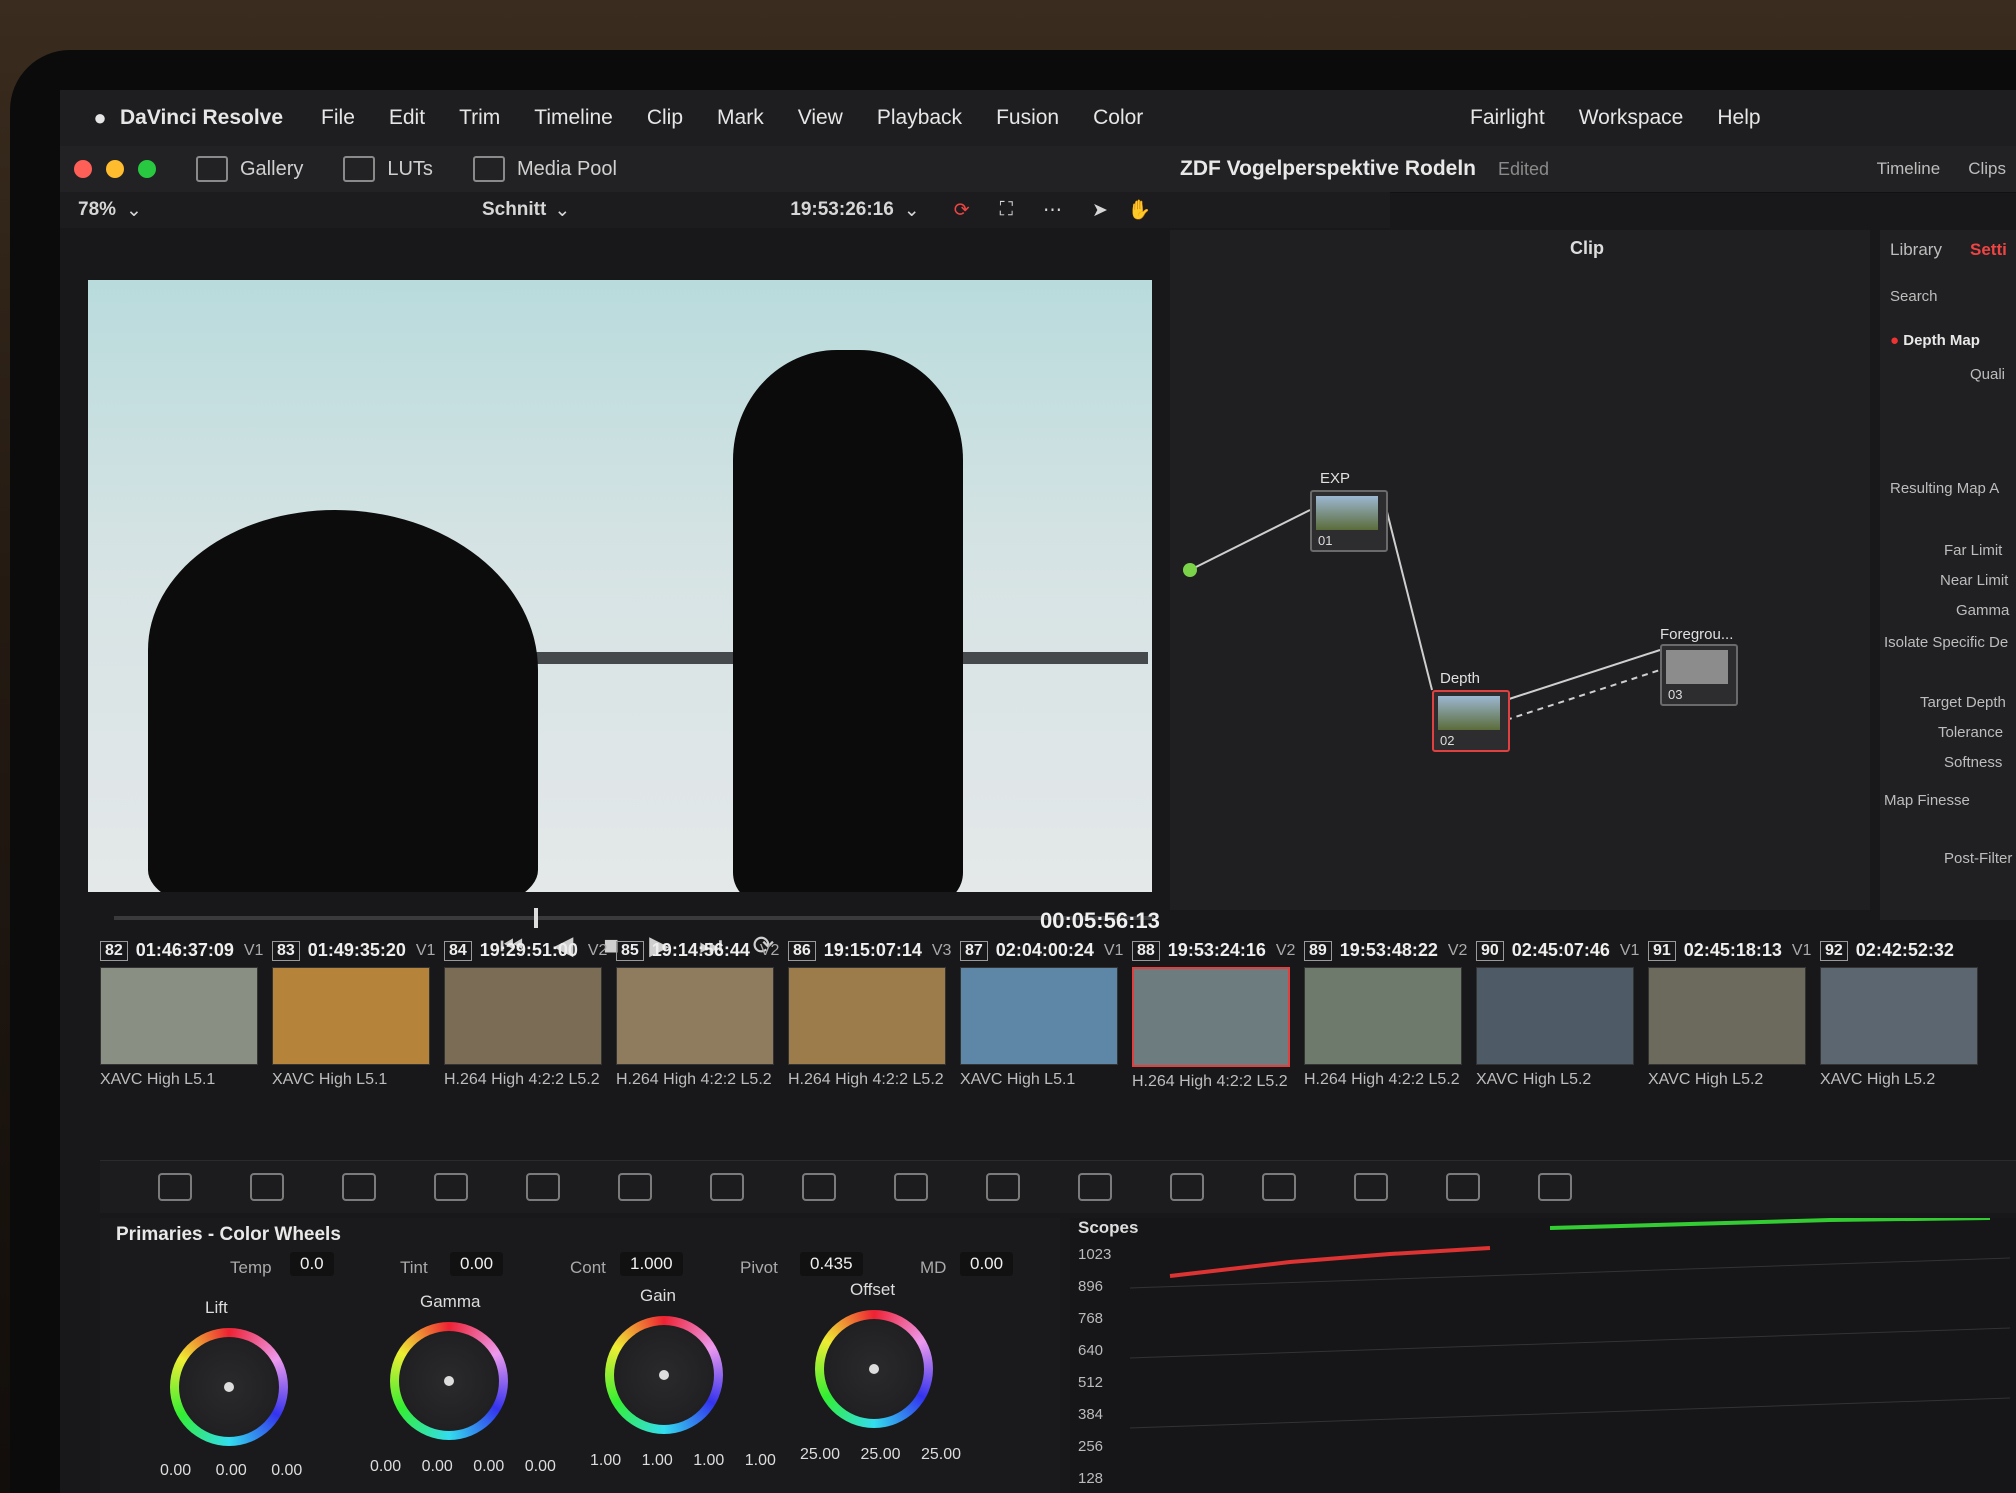 This screenshot has height=1493, width=2016. What do you see at coordinates (353, 1014) in the screenshot?
I see `clip-thumbnail-card: 83 01:49:35:20 V1 XAVC High L5.1` at bounding box center [353, 1014].